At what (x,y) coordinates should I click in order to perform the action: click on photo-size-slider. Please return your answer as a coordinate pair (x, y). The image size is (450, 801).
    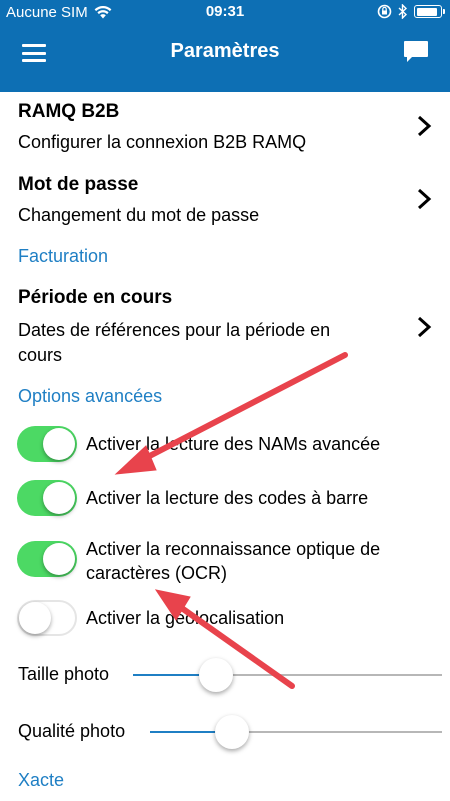
    Looking at the image, I should click on (287, 675).